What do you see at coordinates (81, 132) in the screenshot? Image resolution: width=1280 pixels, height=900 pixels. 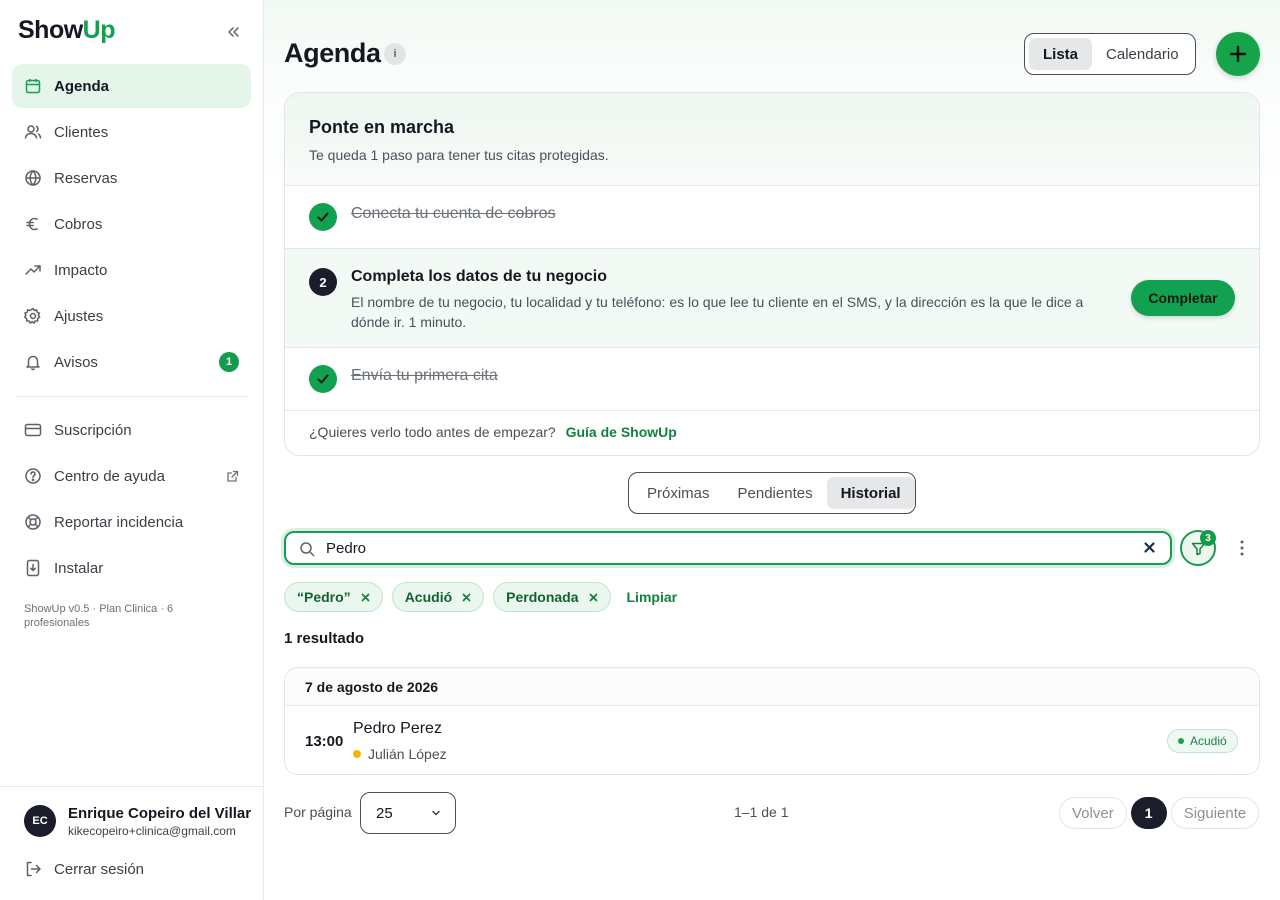 I see `sidebar-item-label: Clientes` at bounding box center [81, 132].